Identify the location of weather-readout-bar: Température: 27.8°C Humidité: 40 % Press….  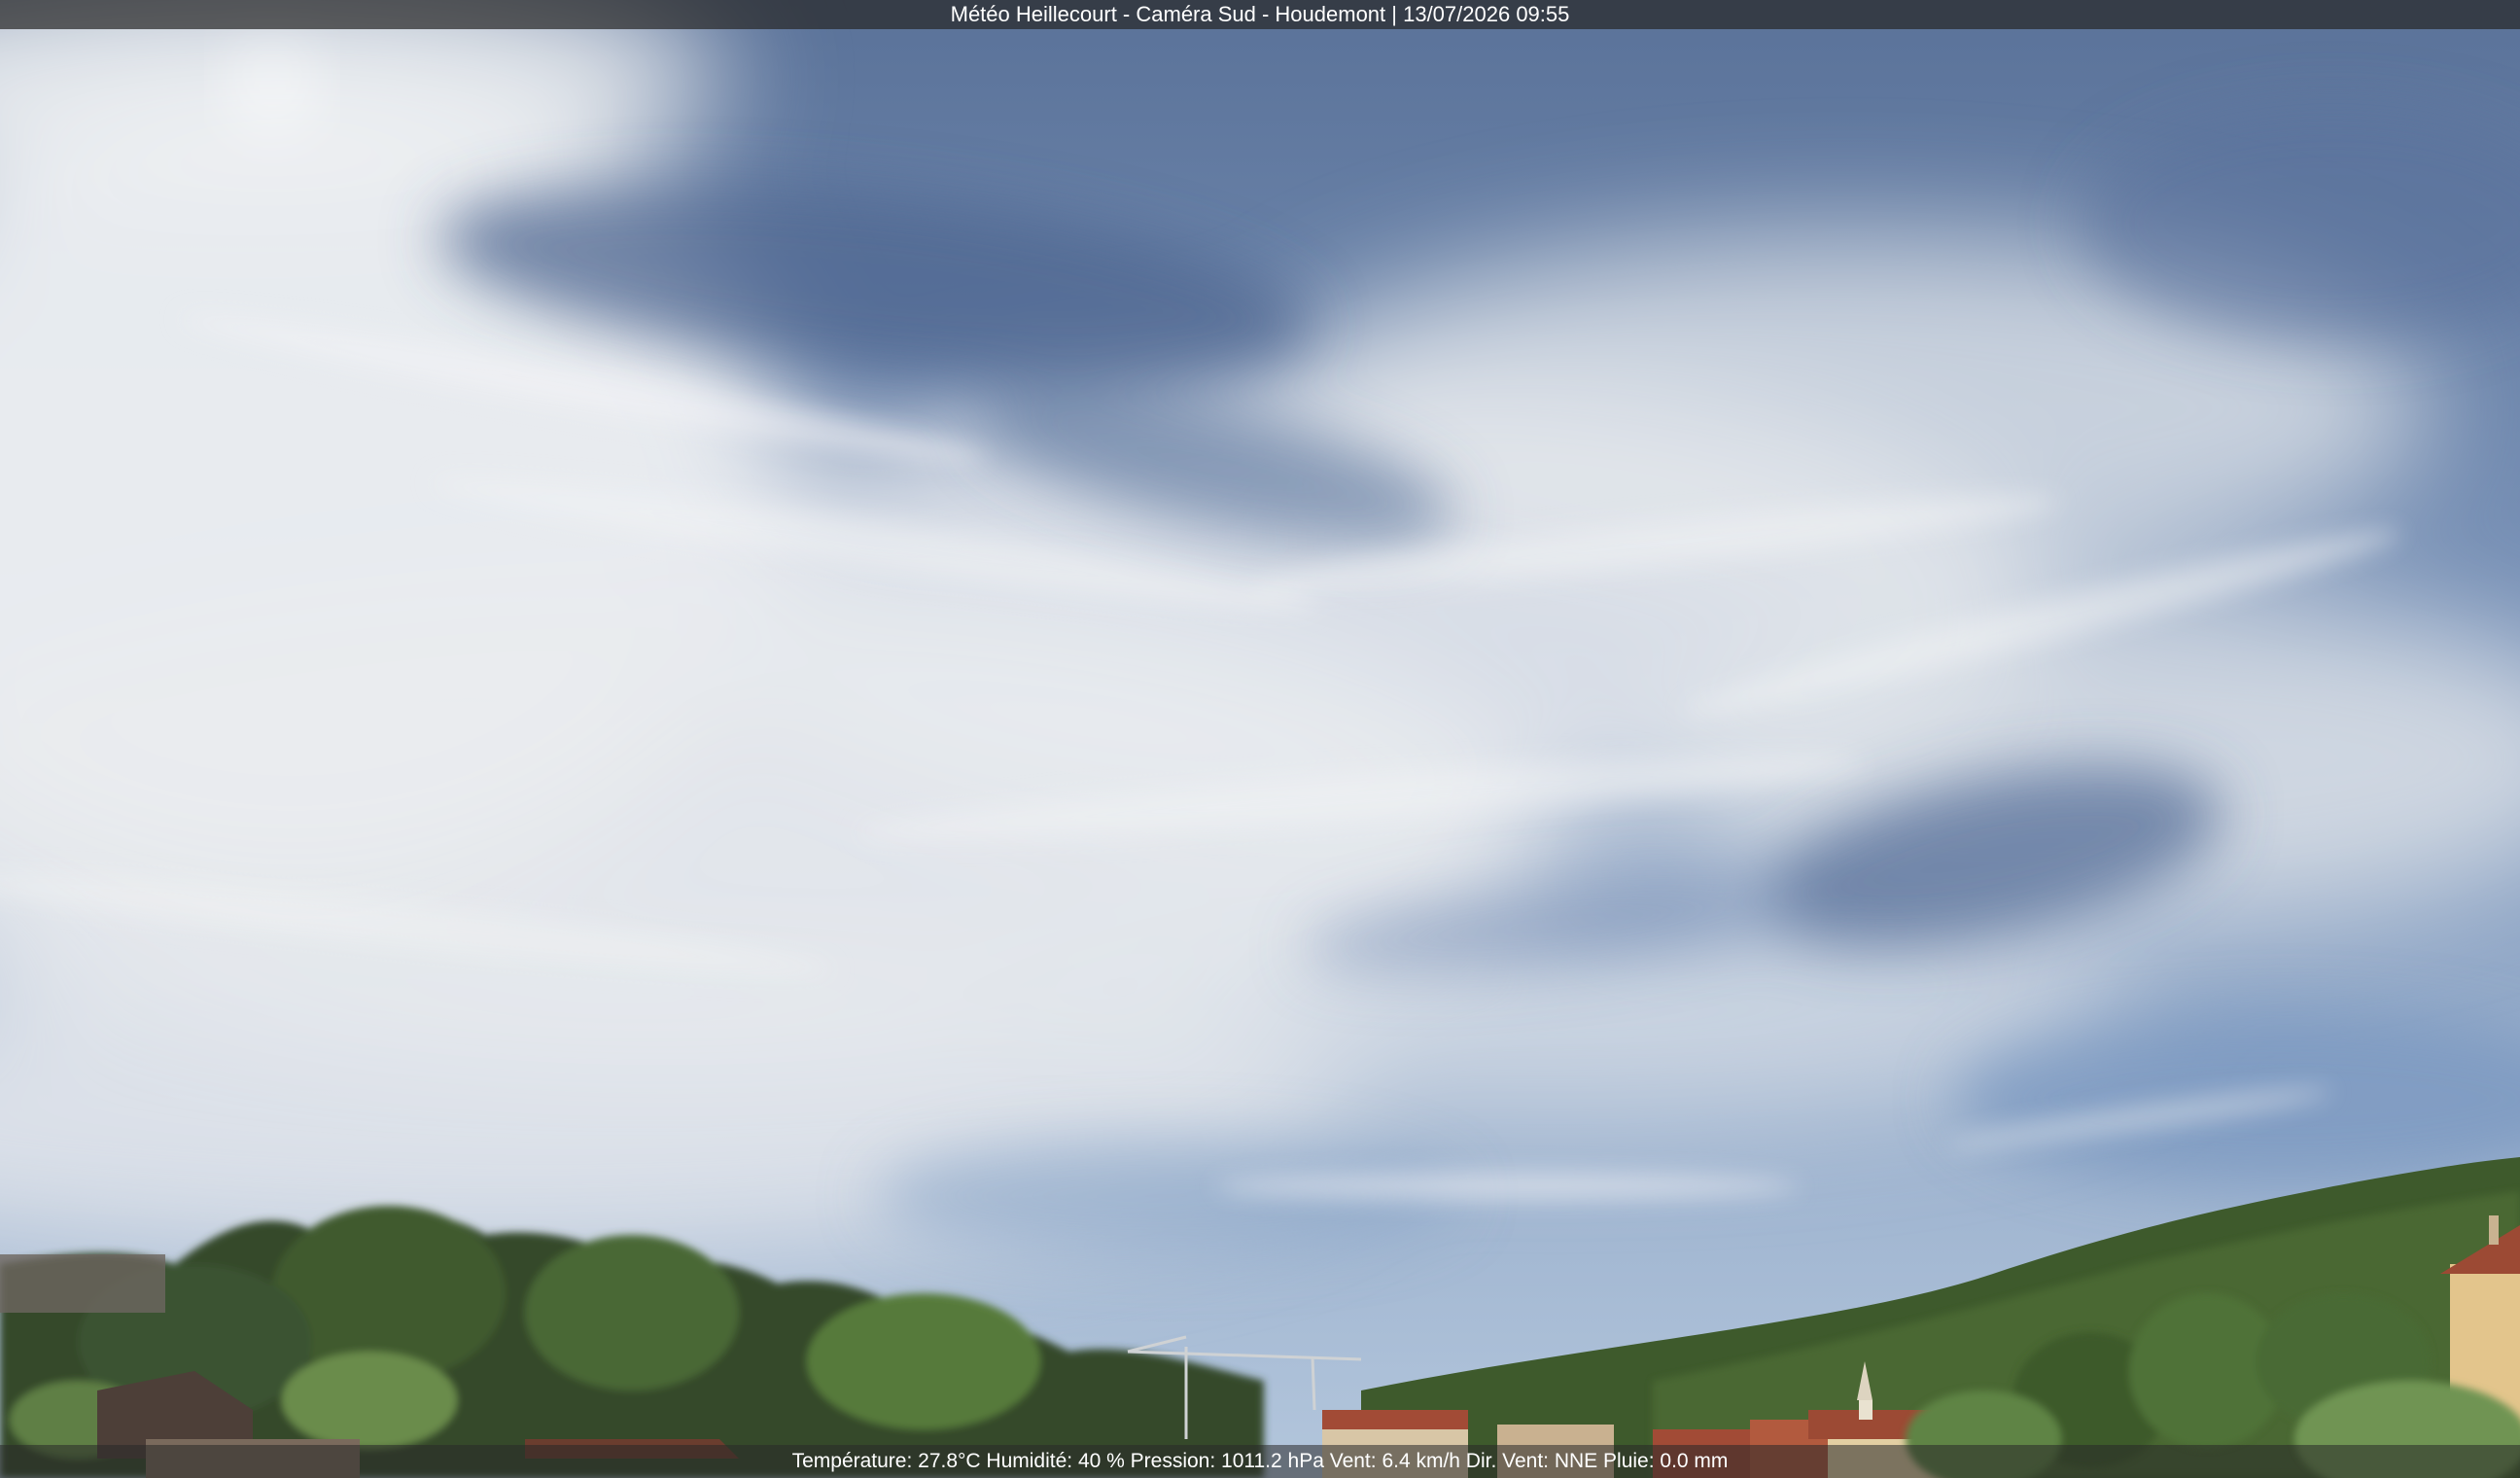
(1260, 1461).